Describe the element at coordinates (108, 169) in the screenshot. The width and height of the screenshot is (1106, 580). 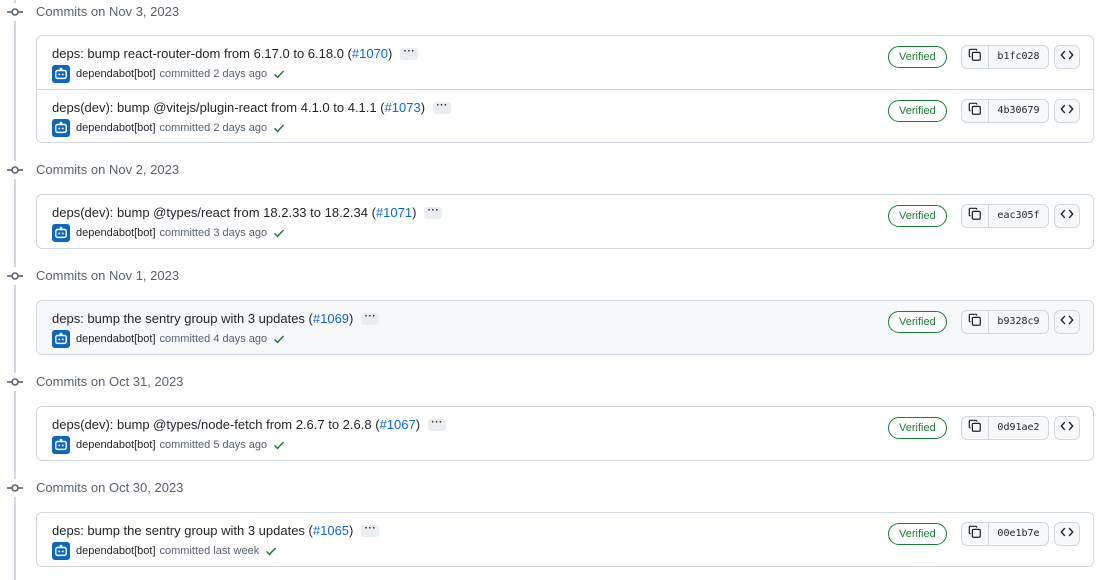
I see `group-date: Commits on Nov 2, 2023` at that location.